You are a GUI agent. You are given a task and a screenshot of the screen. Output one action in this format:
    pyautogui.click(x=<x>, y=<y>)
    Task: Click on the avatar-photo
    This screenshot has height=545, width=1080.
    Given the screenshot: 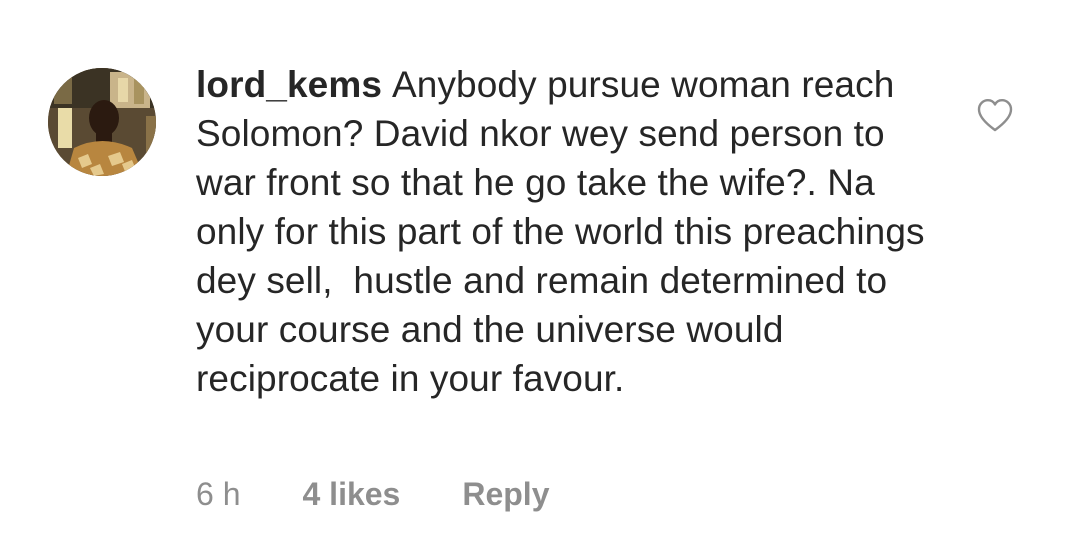 What is the action you would take?
    pyautogui.click(x=102, y=122)
    